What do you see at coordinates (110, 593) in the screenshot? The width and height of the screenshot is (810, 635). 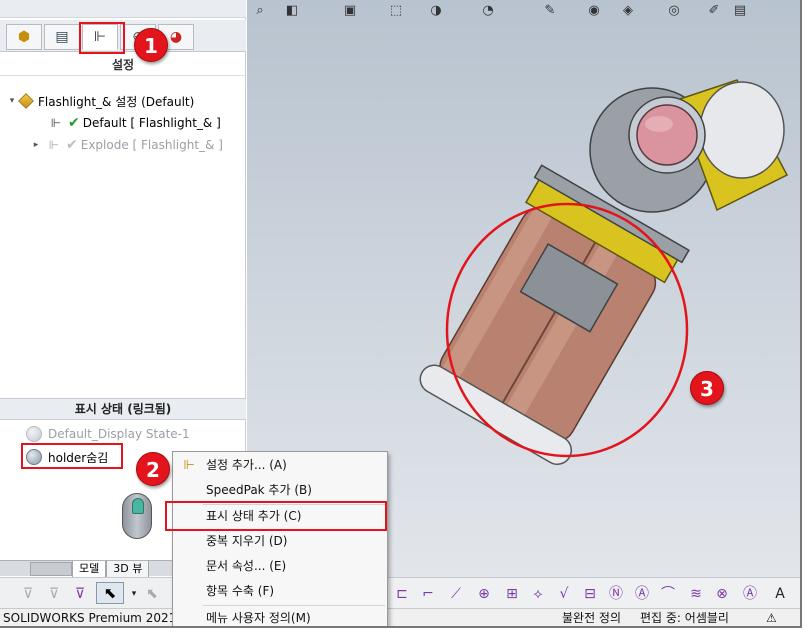 I see `select-tool-button: ⬉` at bounding box center [110, 593].